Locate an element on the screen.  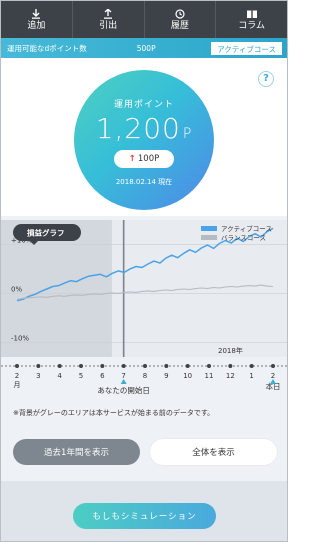
chart-title: 損益グラフ is located at coordinates (46, 233).